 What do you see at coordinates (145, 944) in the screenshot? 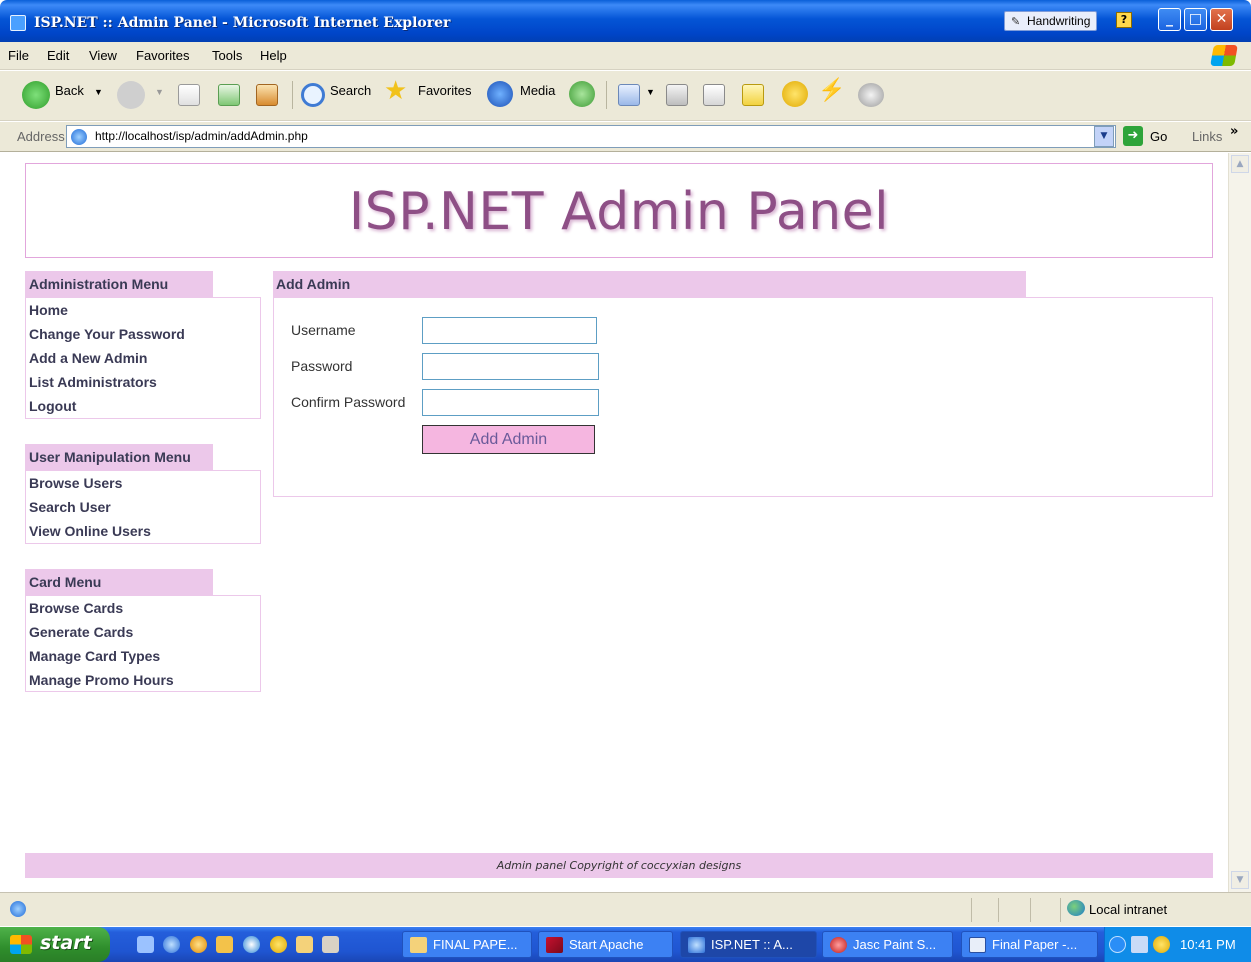
I see `quicklaunch-desktop-icon` at bounding box center [145, 944].